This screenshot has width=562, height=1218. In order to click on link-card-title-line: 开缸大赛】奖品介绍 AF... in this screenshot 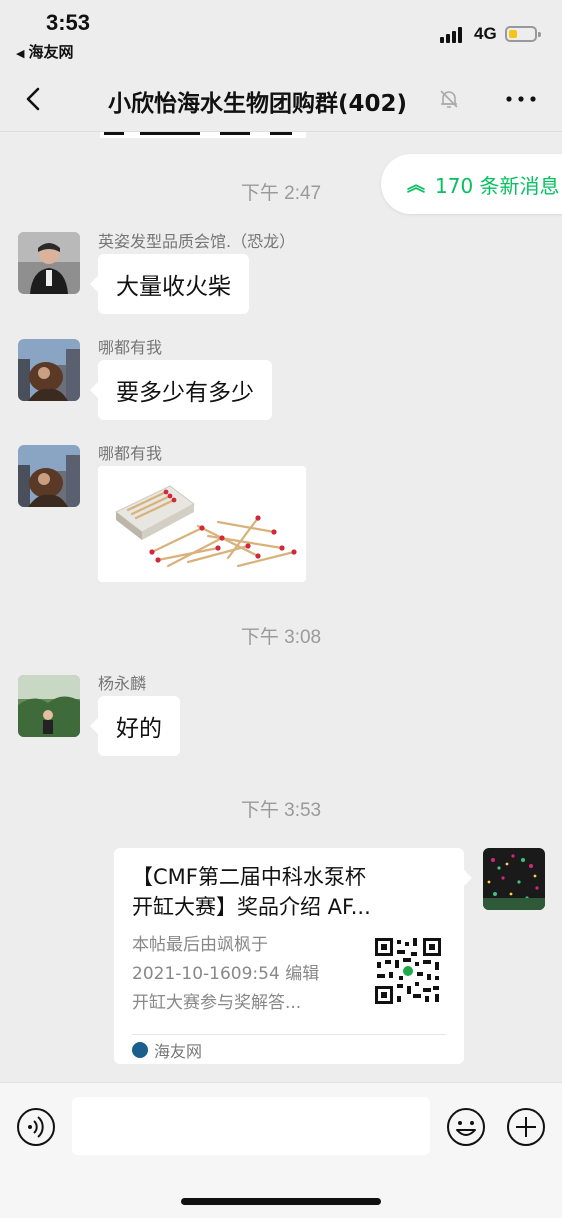, I will do `click(251, 907)`.